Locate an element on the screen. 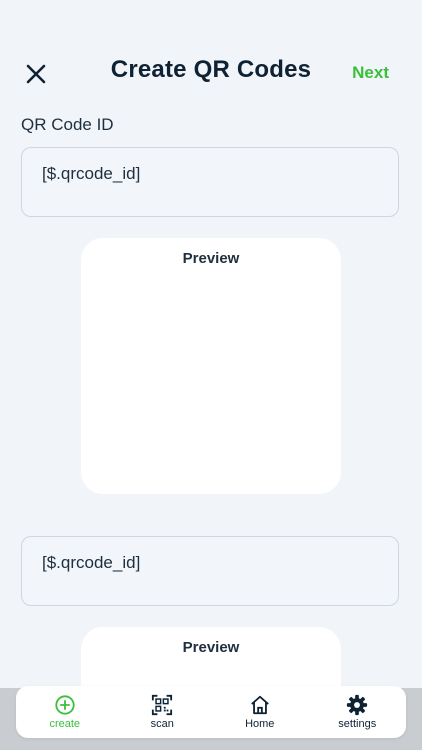 The image size is (422, 750). qr-scan-icon is located at coordinates (162, 705).